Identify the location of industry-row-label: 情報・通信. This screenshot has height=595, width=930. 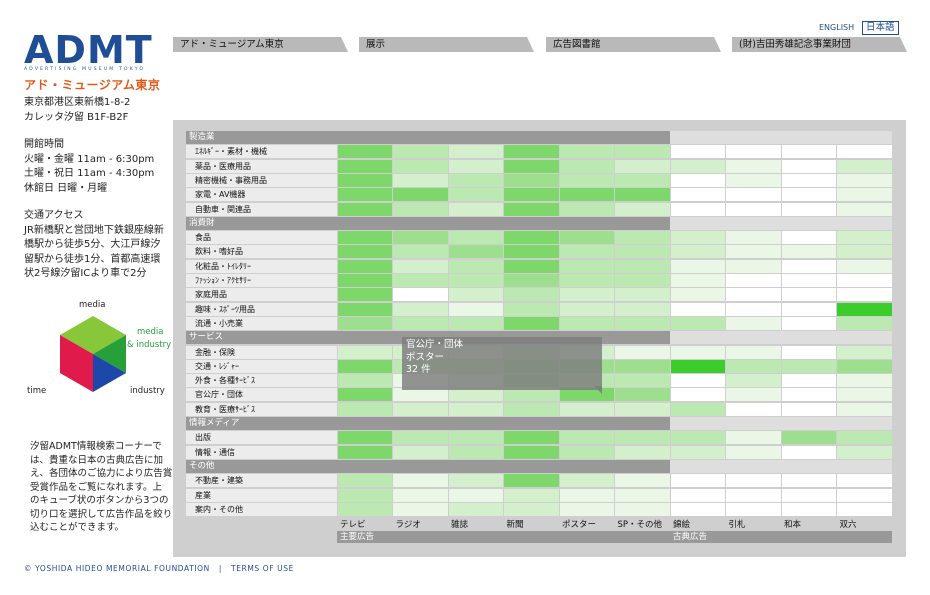
(261, 452).